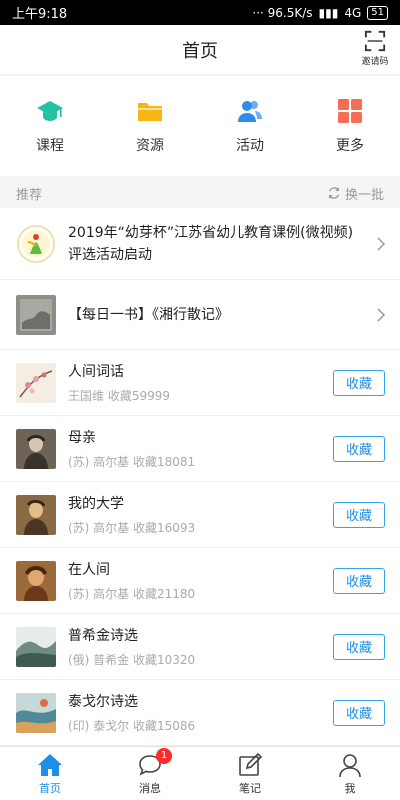 Image resolution: width=400 pixels, height=800 pixels. What do you see at coordinates (250, 146) in the screenshot?
I see `category-label: 活动` at bounding box center [250, 146].